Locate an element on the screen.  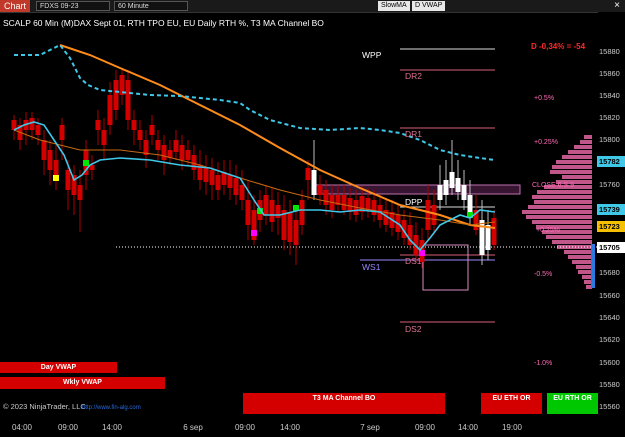
ds2-label: DS2 is located at coordinates (413, 329).